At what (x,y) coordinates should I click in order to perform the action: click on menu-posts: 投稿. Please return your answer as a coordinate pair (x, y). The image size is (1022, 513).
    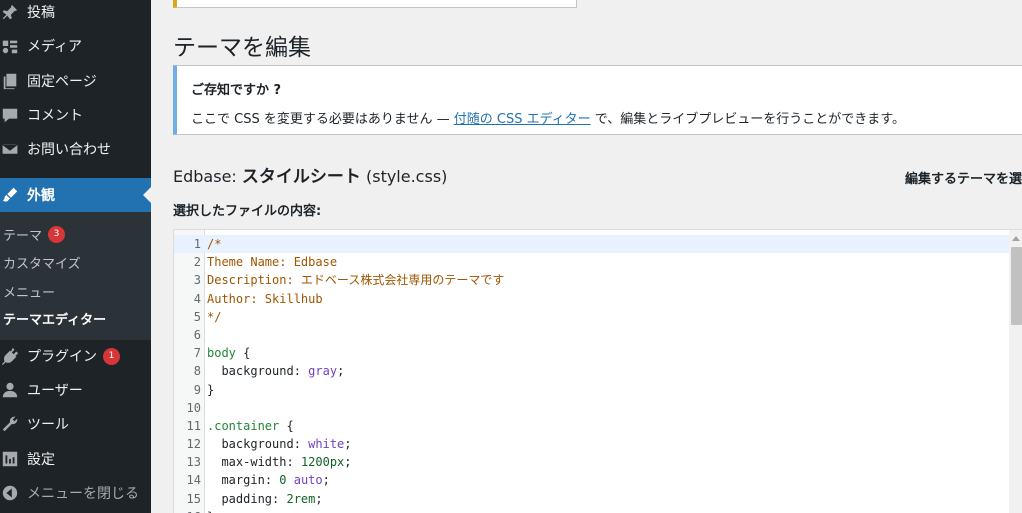
    Looking at the image, I should click on (75, 14).